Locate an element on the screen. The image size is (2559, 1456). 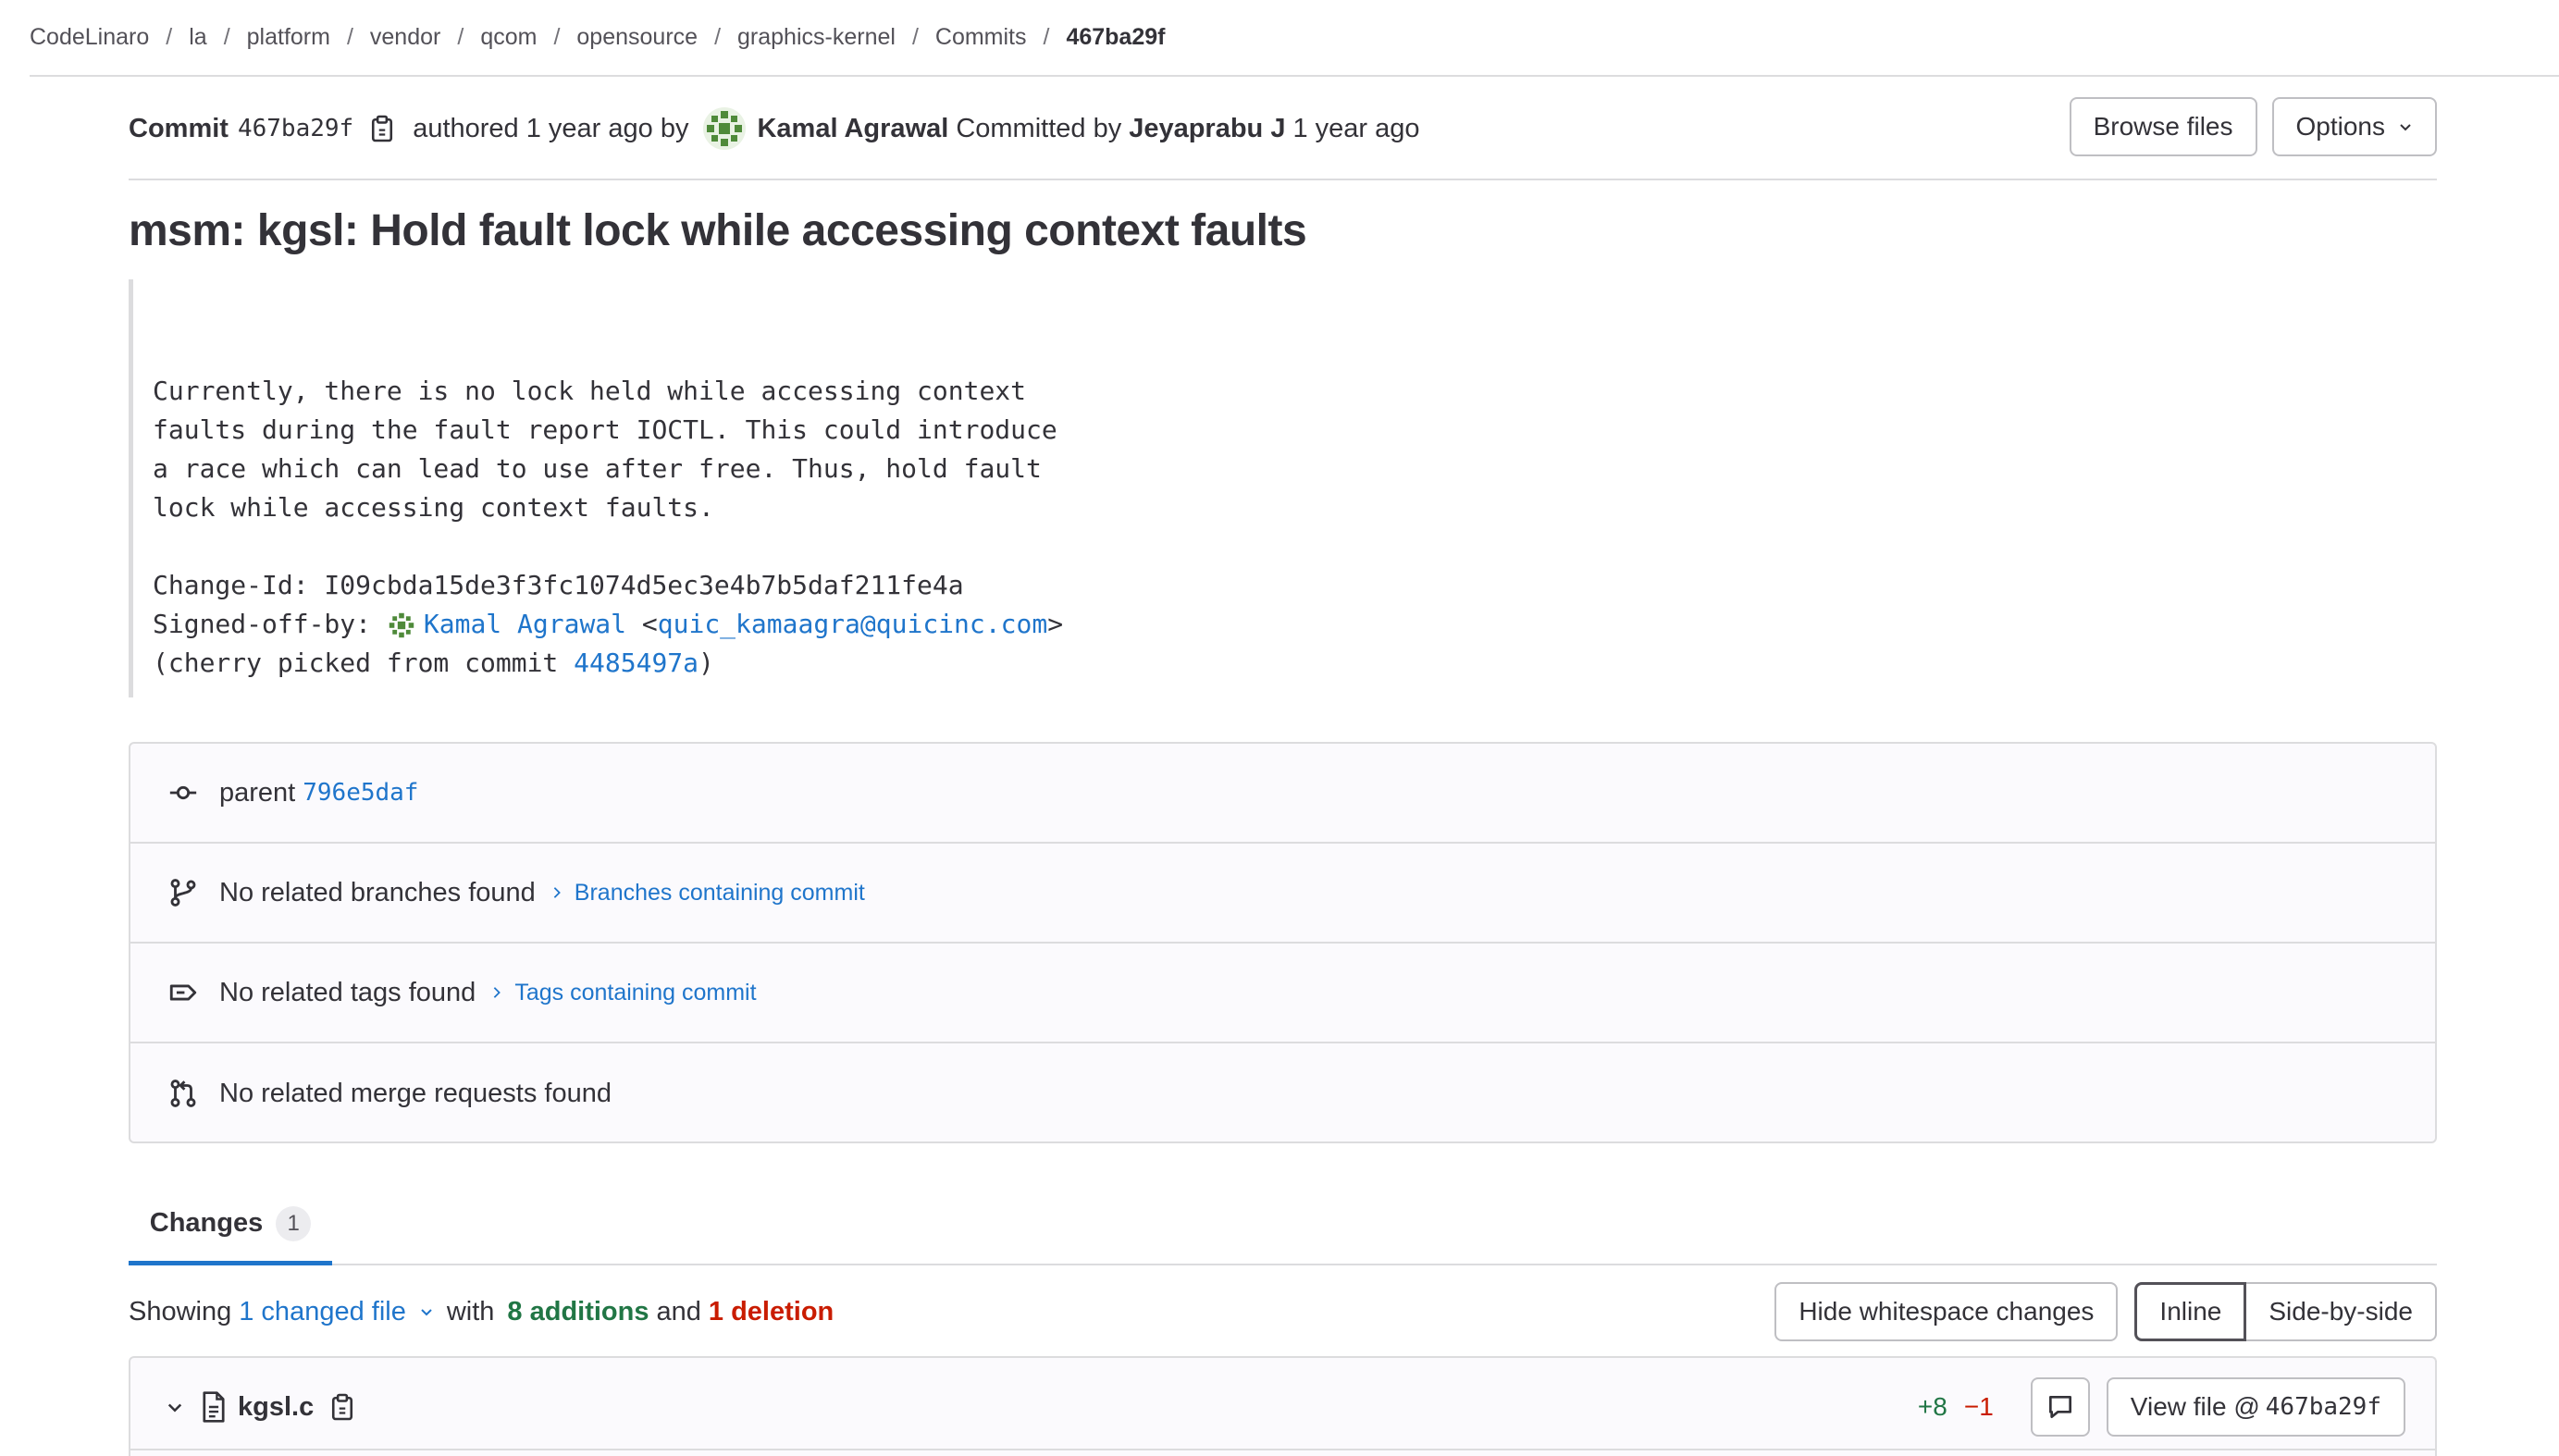
side-by-side-view-button: Side-by-side is located at coordinates (2341, 1311).